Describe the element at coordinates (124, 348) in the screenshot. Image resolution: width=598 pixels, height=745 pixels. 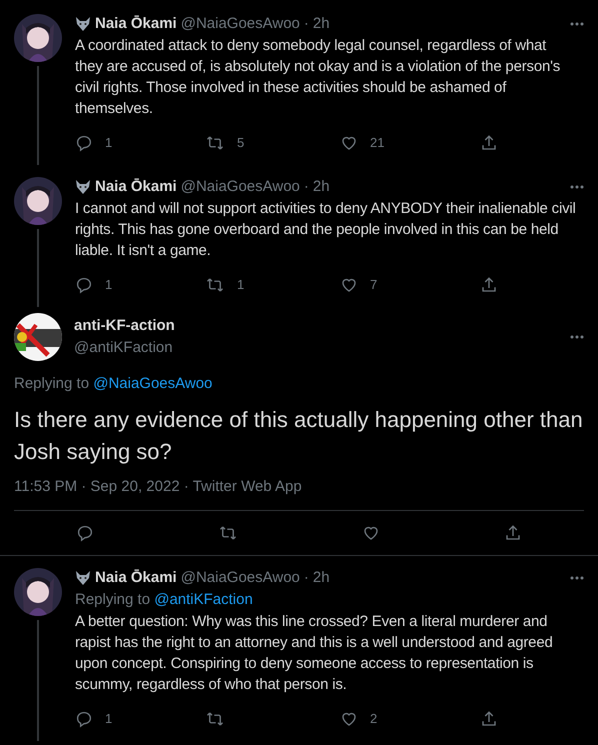
I see `author-handle: @antiKFaction` at that location.